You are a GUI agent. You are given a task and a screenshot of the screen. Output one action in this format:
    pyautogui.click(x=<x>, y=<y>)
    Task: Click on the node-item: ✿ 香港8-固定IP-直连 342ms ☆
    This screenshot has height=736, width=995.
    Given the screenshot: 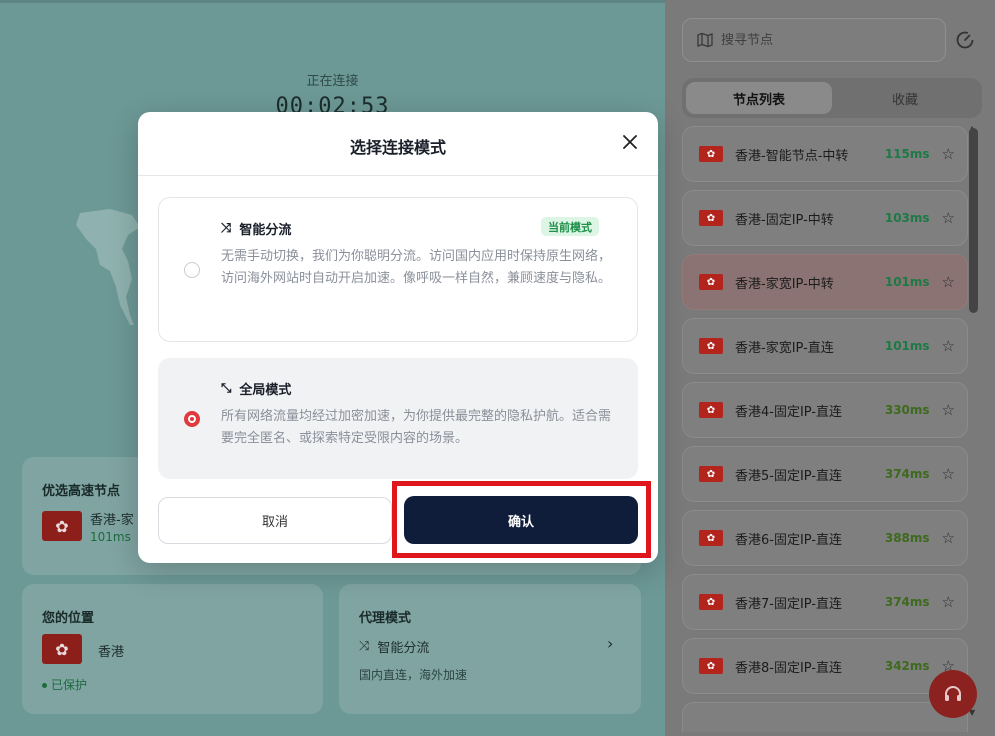 What is the action you would take?
    pyautogui.click(x=825, y=666)
    